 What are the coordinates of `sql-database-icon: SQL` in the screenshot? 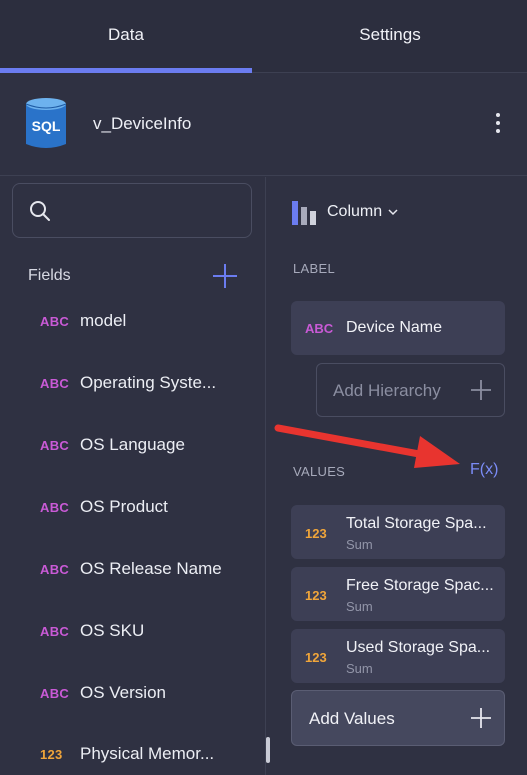 It's located at (46, 123).